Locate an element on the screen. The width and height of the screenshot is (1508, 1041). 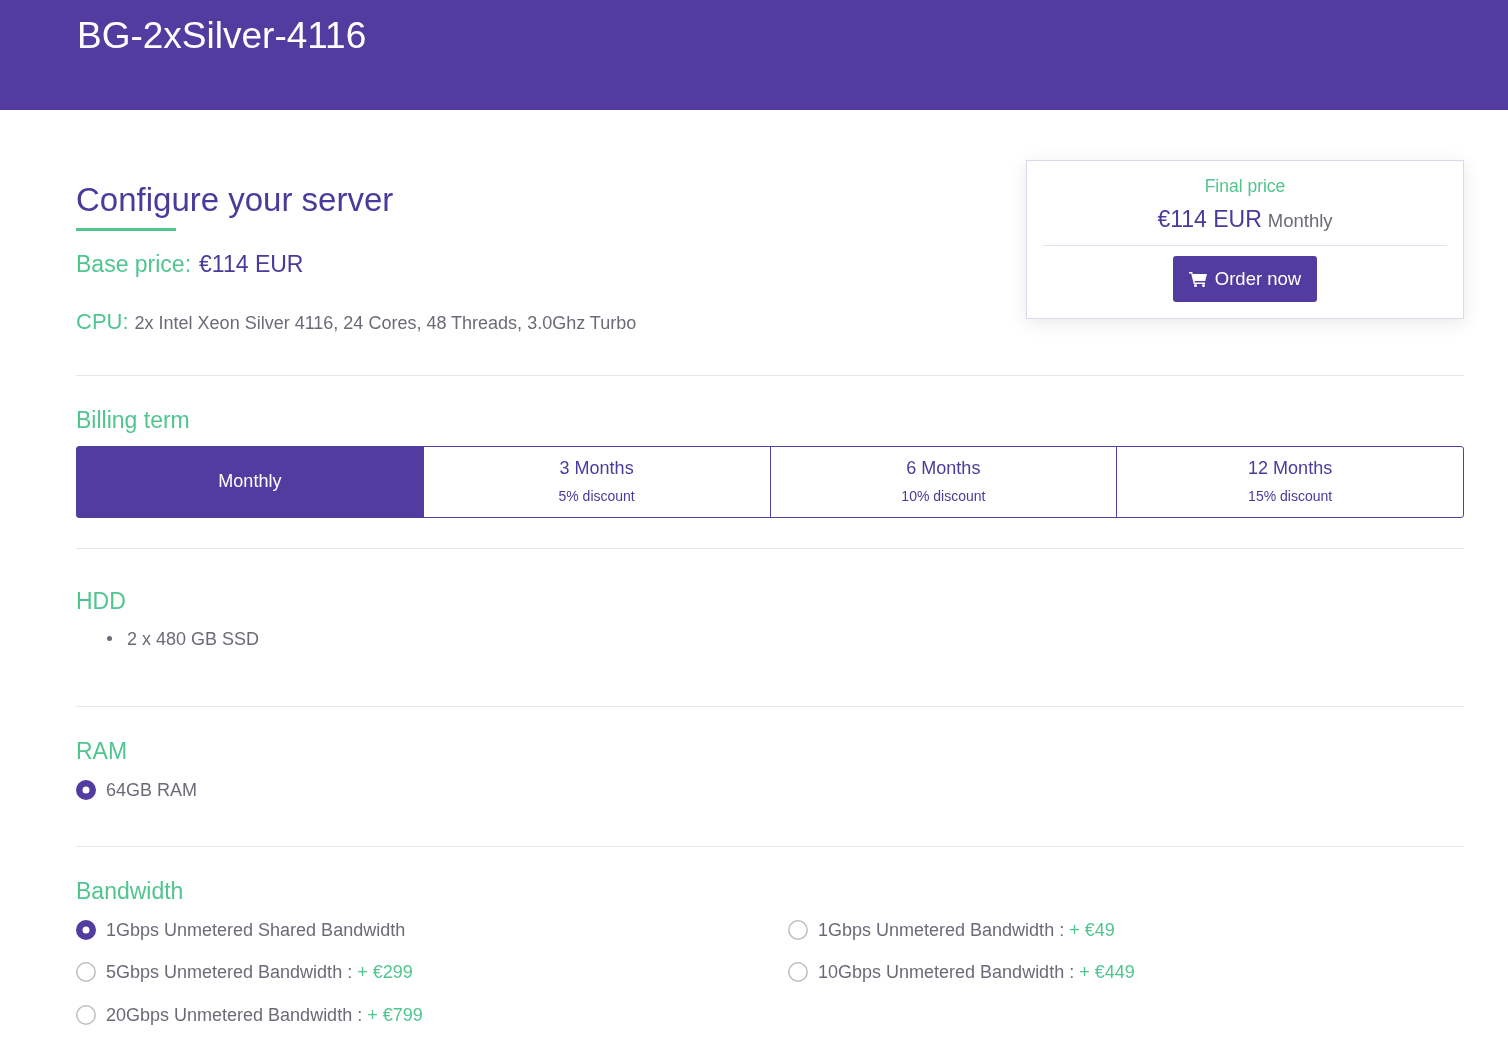
cpu-spec: 2x Intel Xeon Silver 4116, 24 Cores, 48 Threads, 3.0Ghz Turbo is located at coordinates (385, 323).